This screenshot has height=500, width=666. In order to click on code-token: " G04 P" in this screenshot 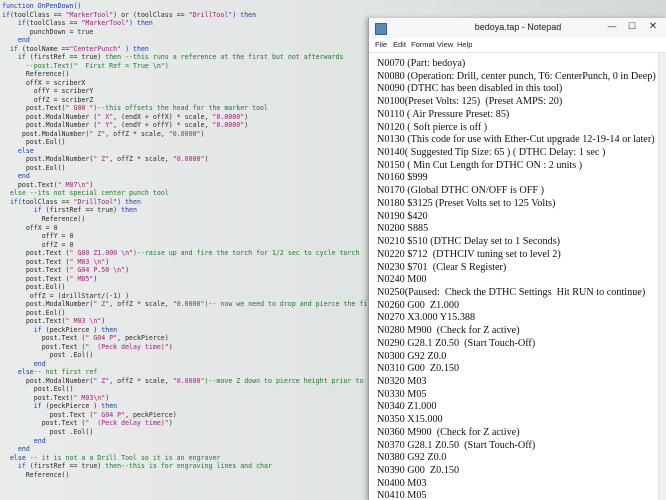, I will do `click(101, 338)`.